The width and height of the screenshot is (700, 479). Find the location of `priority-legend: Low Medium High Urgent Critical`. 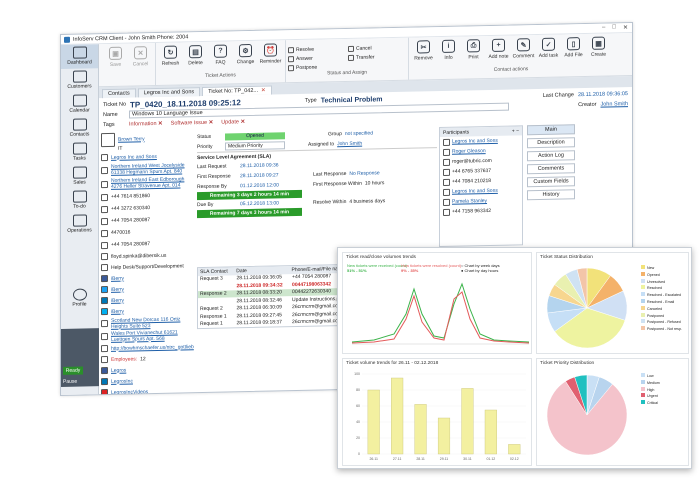

priority-legend: Low Medium High Urgent Critical is located at coordinates (650, 390).